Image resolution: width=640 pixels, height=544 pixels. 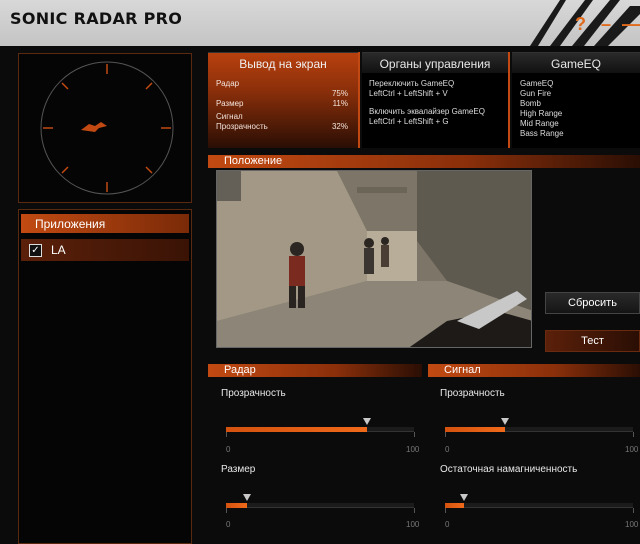 I want to click on test-button: Тест, so click(x=592, y=341).